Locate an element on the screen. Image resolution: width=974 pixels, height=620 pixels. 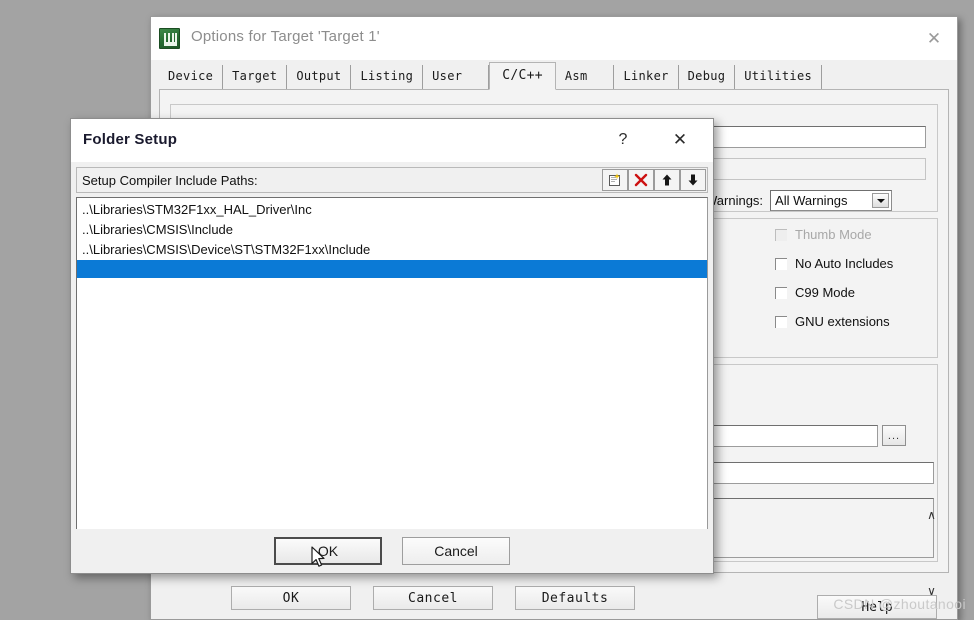
tab-output: Output is located at coordinates (319, 77).